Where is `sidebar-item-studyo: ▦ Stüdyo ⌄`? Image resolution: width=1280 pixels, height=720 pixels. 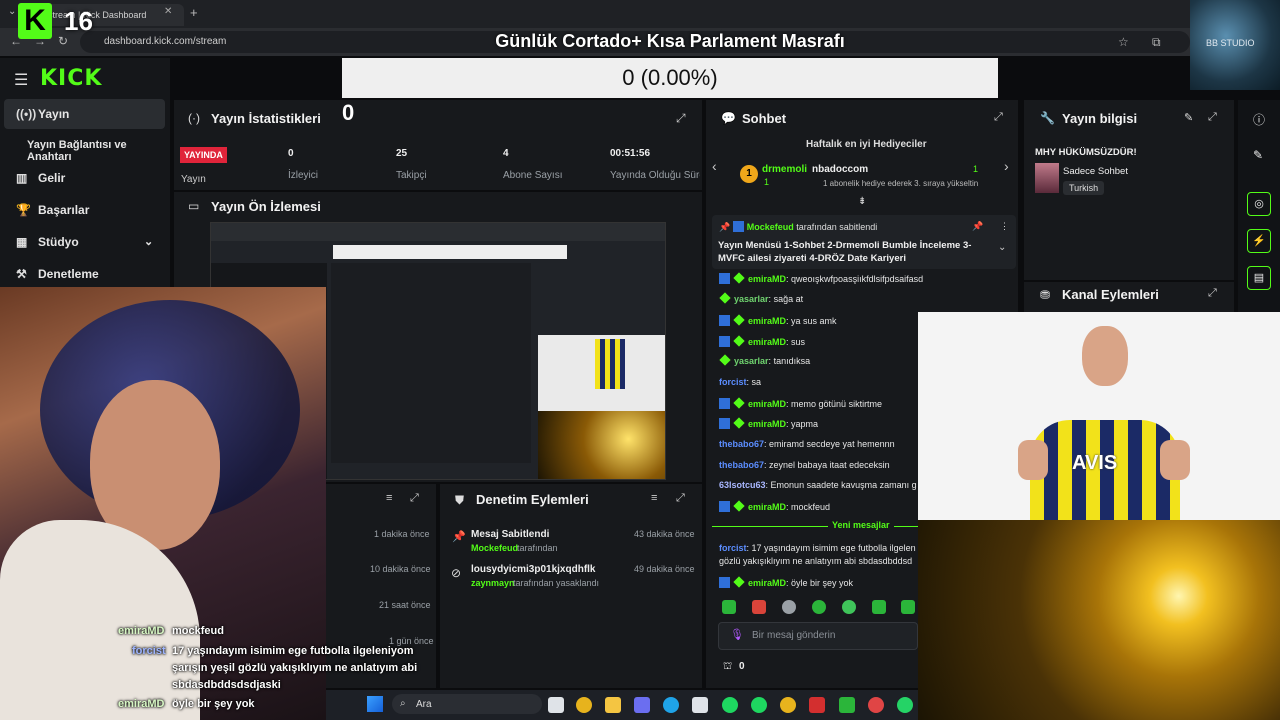 sidebar-item-studyo: ▦ Stüdyo ⌄ is located at coordinates (84, 242).